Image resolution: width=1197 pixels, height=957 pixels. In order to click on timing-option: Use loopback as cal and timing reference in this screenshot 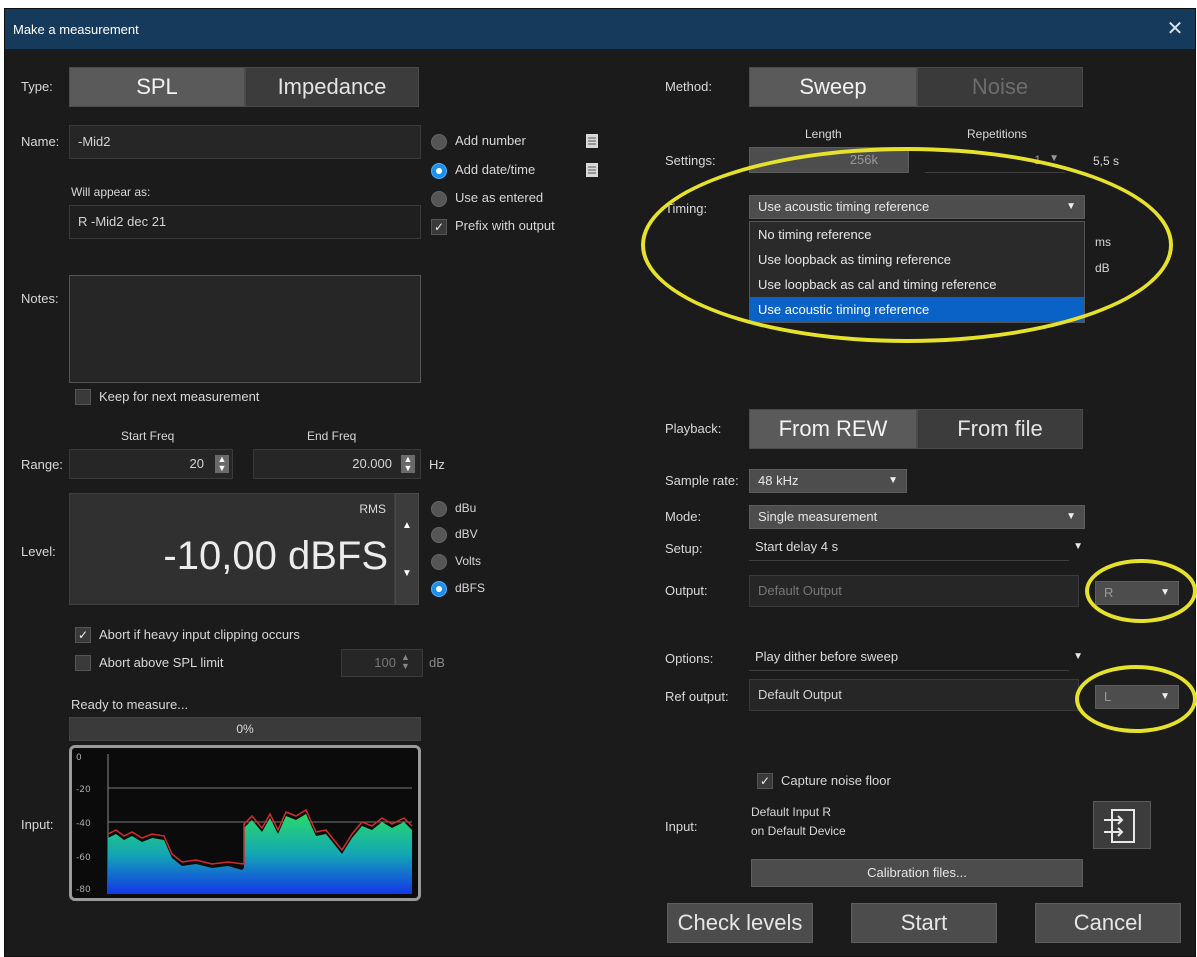, I will do `click(917, 284)`.